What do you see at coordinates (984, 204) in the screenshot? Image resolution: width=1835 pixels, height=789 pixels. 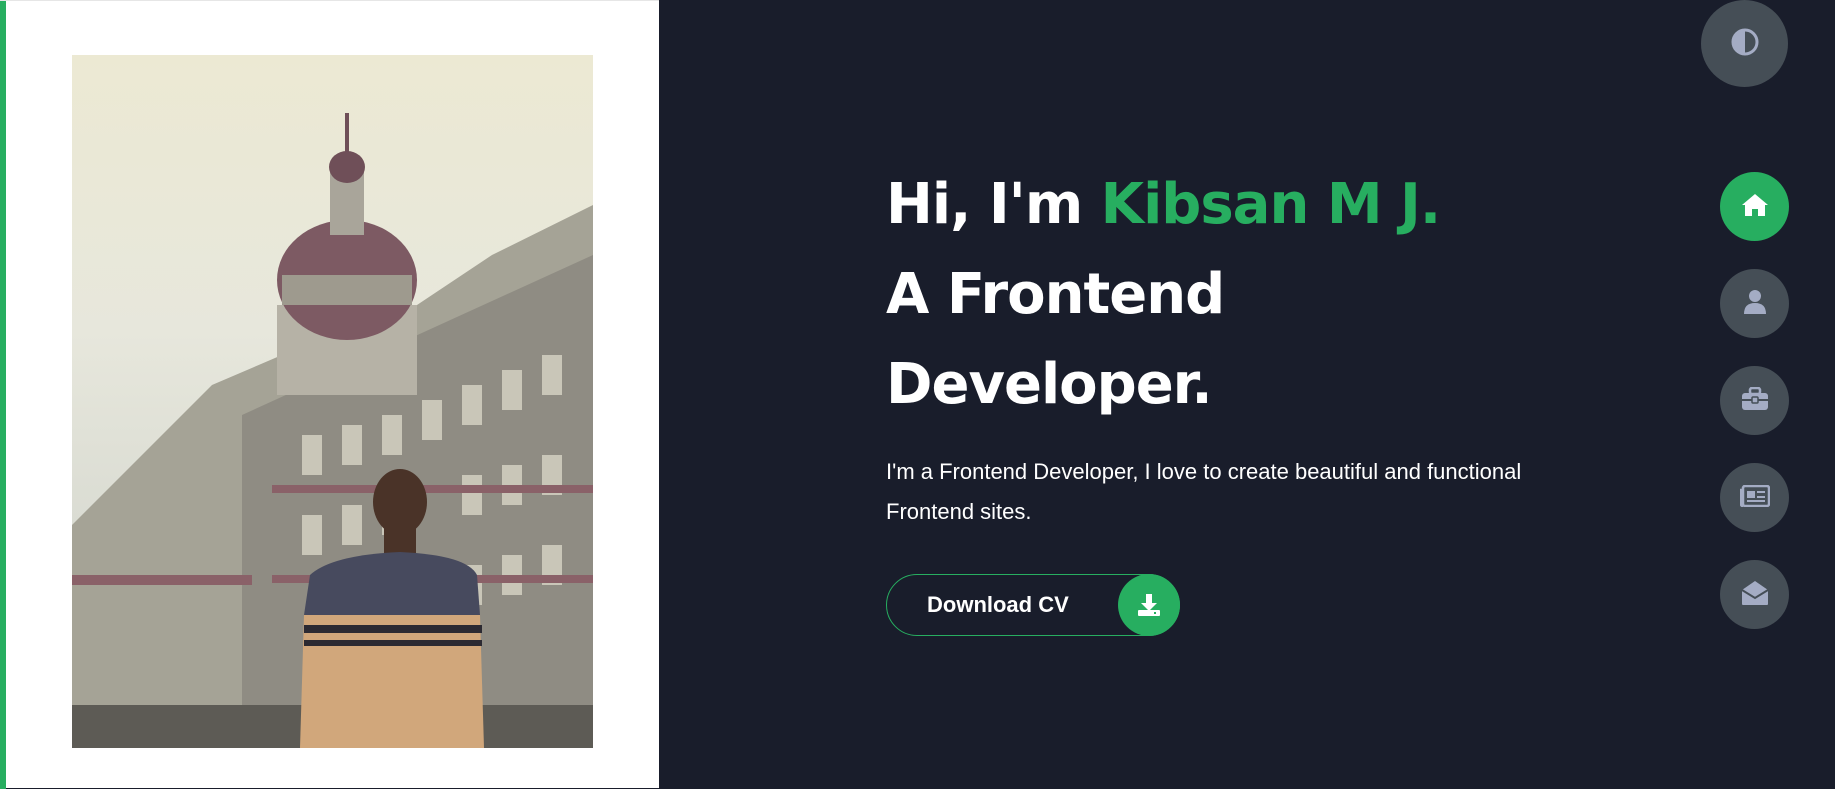 I see `greeting-text: Hi, I'm` at bounding box center [984, 204].